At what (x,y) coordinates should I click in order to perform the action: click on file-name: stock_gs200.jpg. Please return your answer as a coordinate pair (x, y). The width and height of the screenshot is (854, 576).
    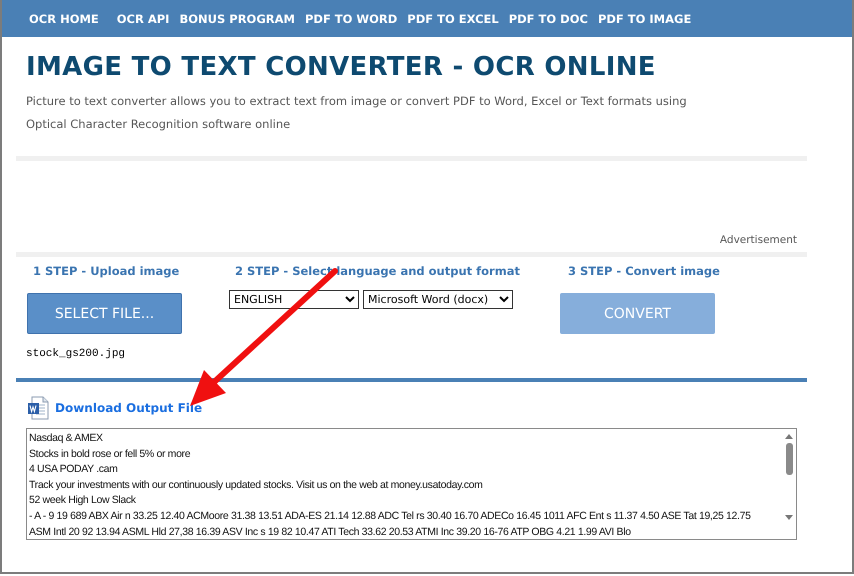
    Looking at the image, I should click on (76, 354).